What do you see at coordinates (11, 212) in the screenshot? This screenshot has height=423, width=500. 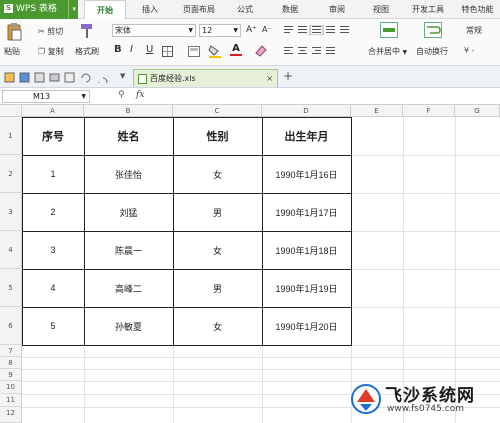 I see `row-header-3: 3` at bounding box center [11, 212].